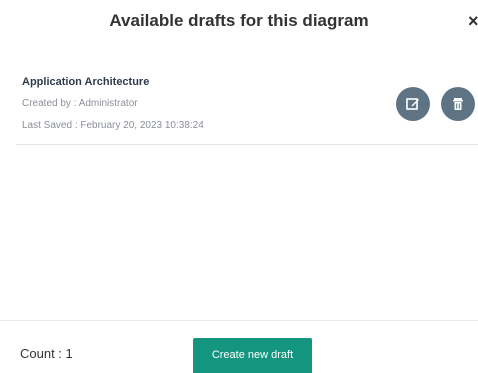  I want to click on delete-draft-button, so click(458, 104).